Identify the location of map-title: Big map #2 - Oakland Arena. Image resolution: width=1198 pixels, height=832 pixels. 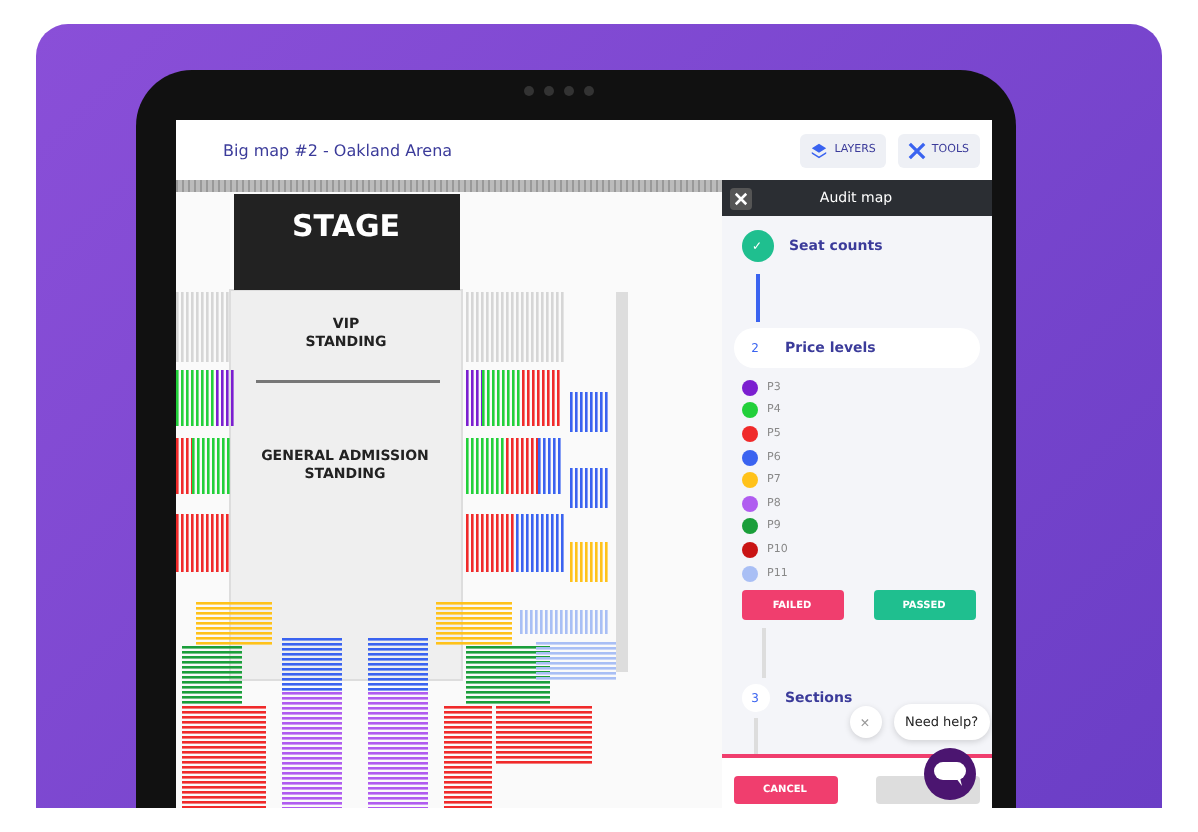
(338, 150).